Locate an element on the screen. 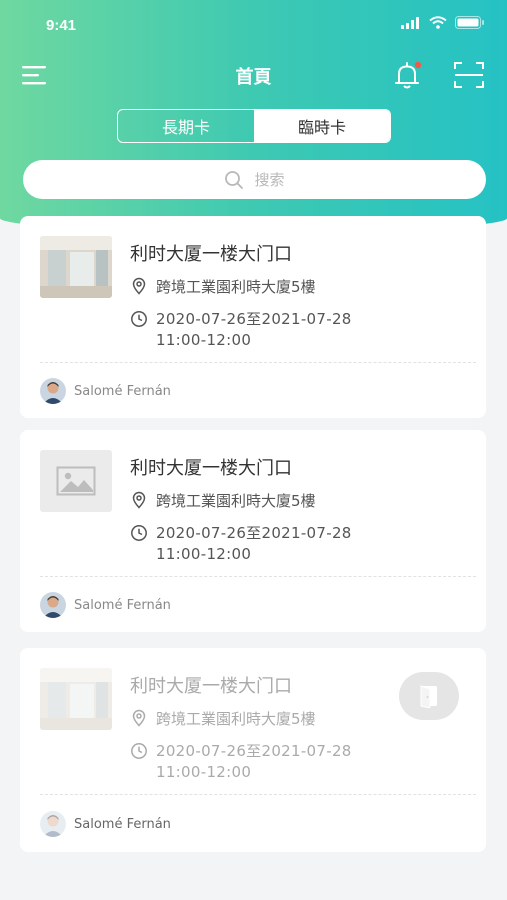  bell-icon is located at coordinates (408, 75).